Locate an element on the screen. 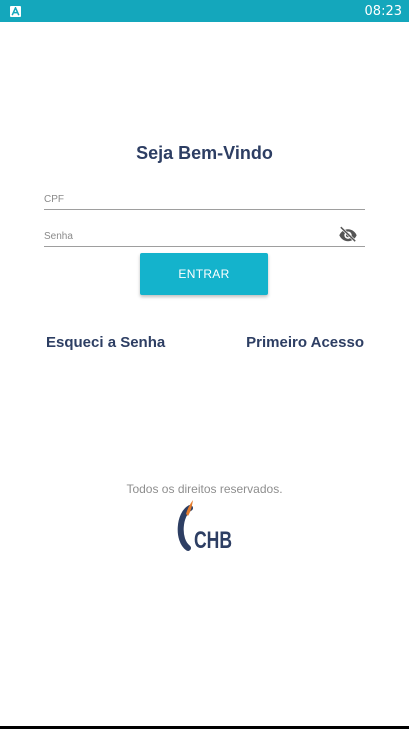 This screenshot has height=729, width=409. status-bar: 08:23 is located at coordinates (204, 11).